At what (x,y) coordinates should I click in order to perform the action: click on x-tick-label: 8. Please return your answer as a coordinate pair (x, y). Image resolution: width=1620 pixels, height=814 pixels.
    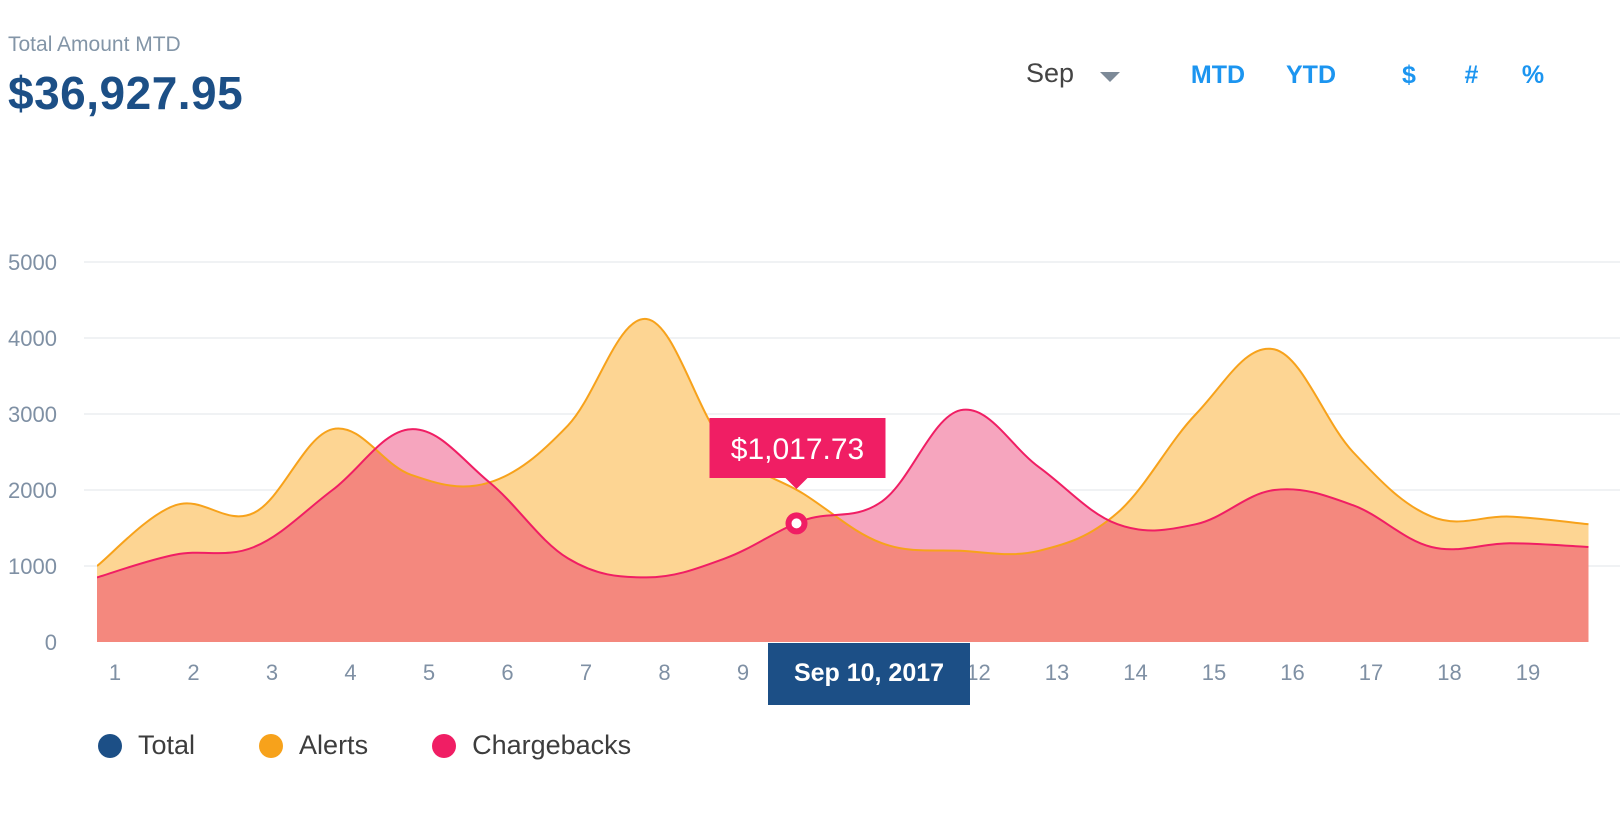
    Looking at the image, I should click on (664, 672).